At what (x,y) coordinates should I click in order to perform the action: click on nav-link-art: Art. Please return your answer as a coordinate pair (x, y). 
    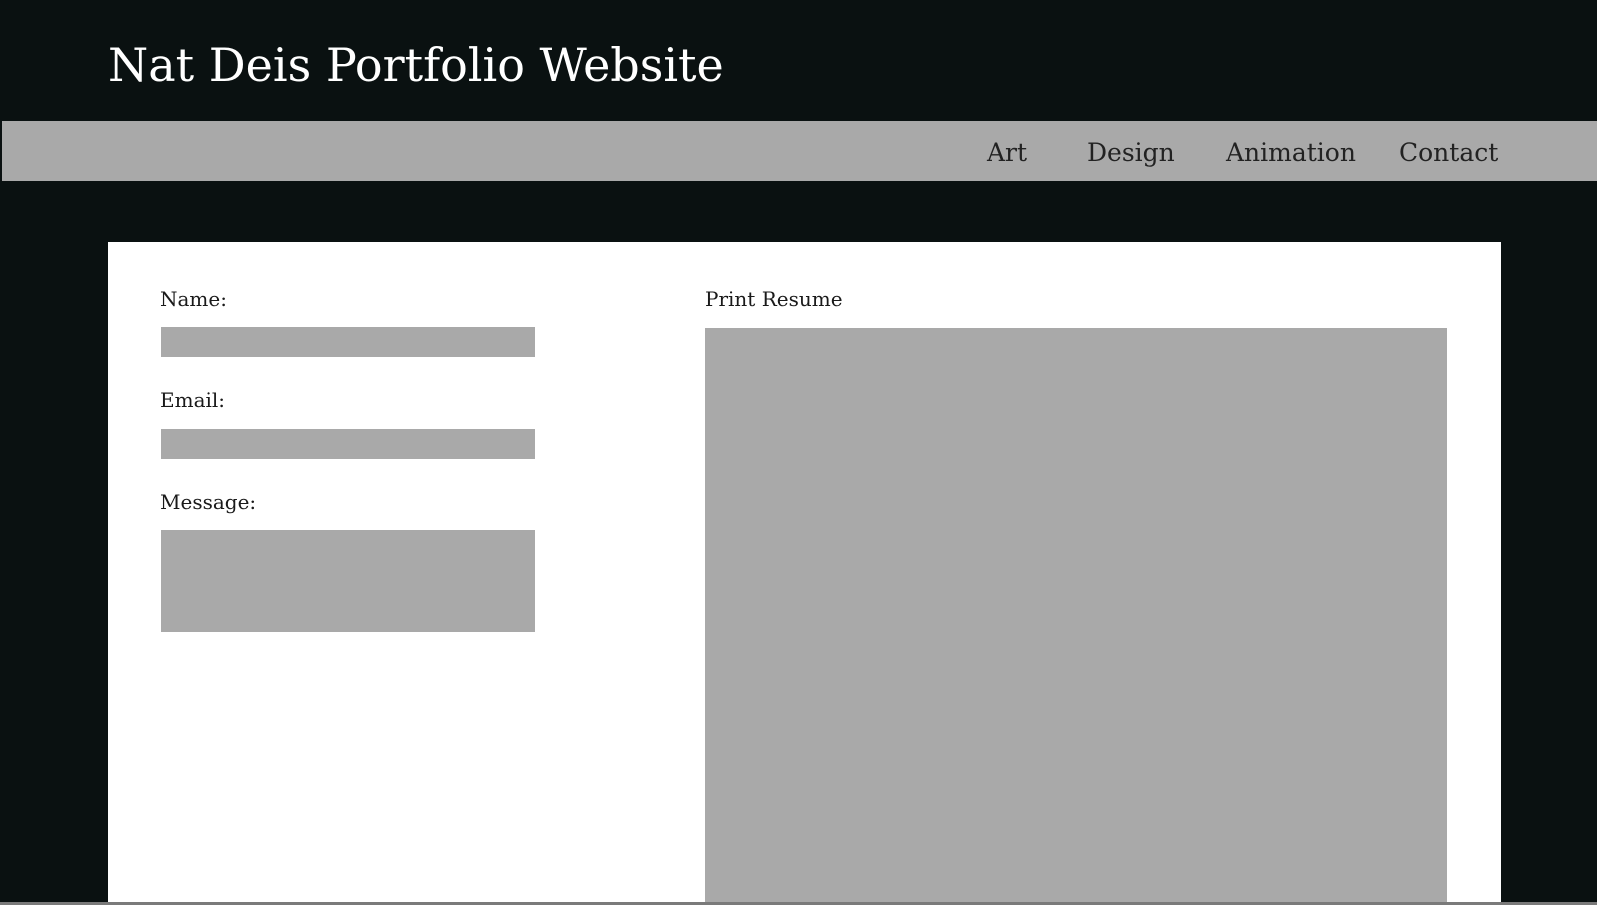
    Looking at the image, I should click on (1007, 153).